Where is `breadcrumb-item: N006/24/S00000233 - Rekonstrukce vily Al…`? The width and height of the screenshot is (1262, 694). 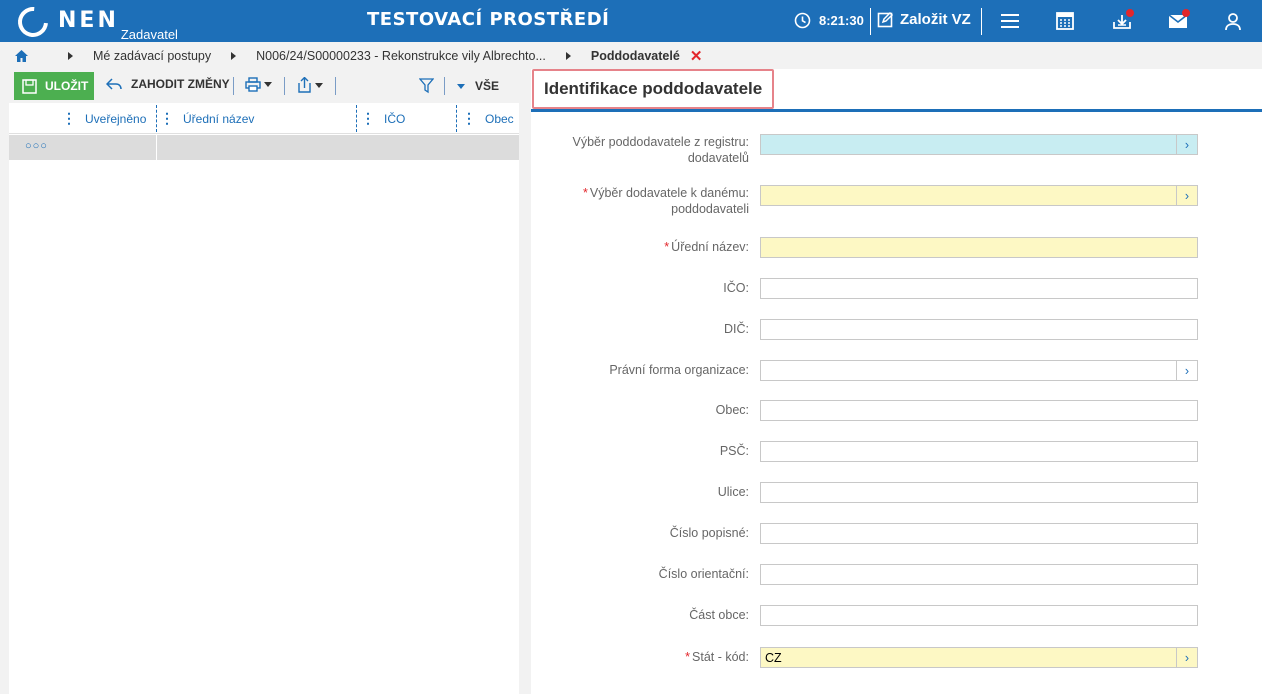
breadcrumb-item: N006/24/S00000233 - Rekonstrukce vily Al… is located at coordinates (401, 56).